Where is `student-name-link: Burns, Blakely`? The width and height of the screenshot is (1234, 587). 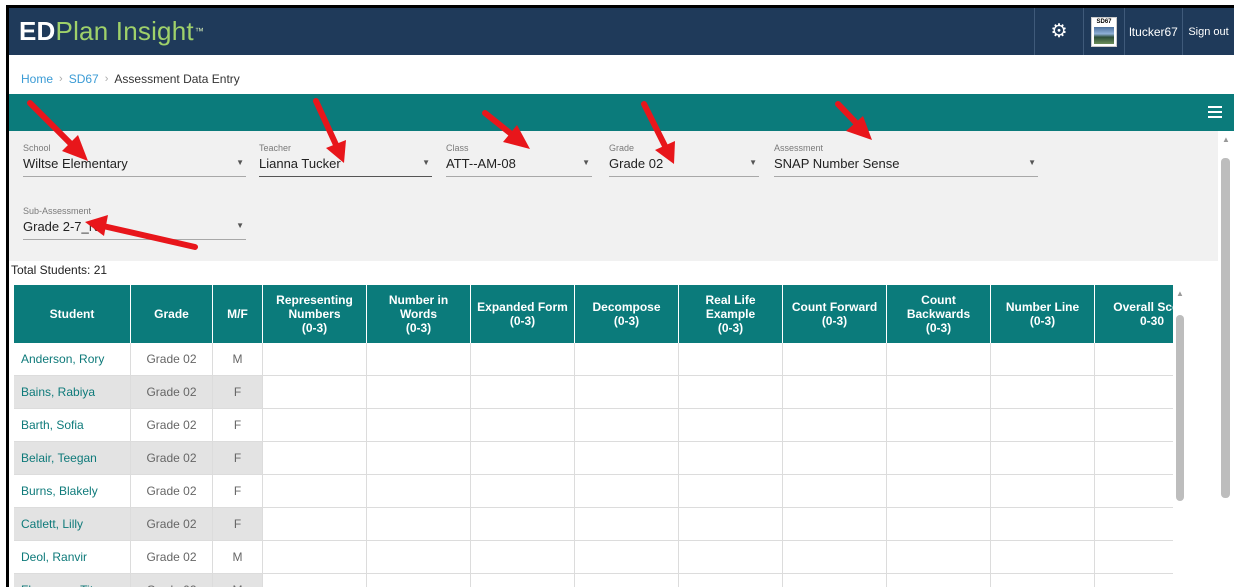
student-name-link: Burns, Blakely is located at coordinates (72, 491).